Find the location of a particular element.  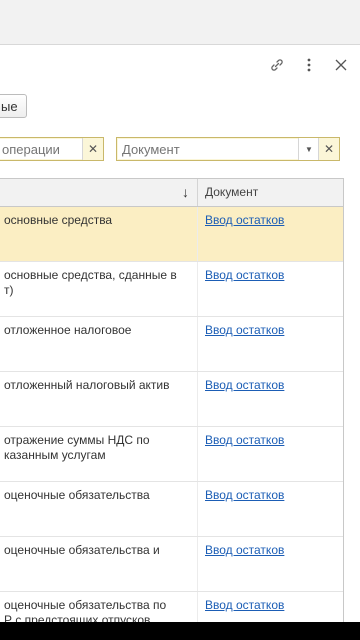

table-row: оценочные обязательства и Ввод остатков is located at coordinates (171, 564).